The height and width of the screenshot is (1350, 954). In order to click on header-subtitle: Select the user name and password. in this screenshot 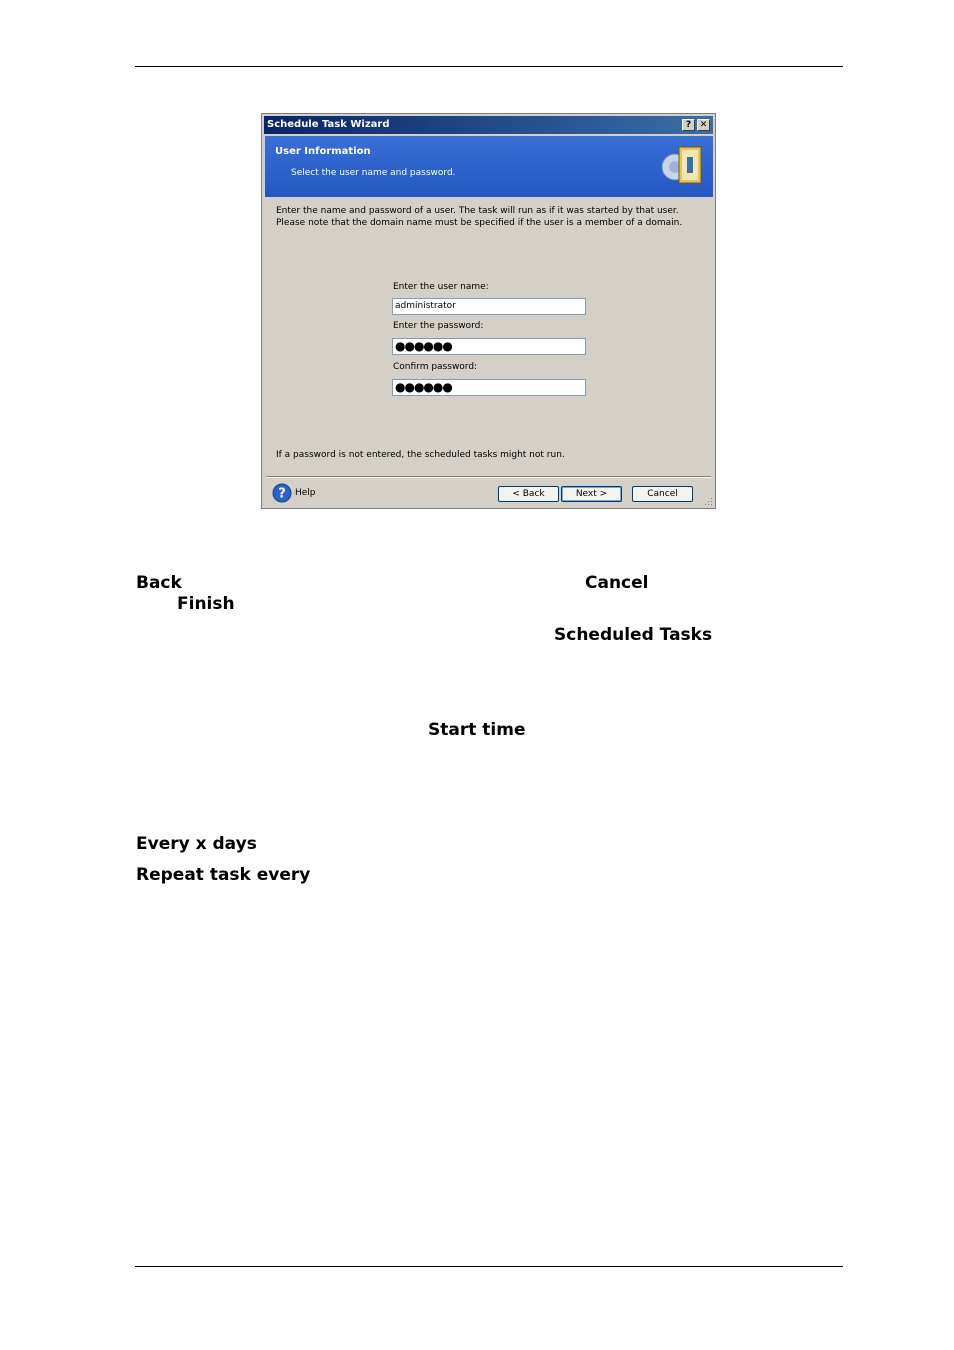, I will do `click(373, 173)`.